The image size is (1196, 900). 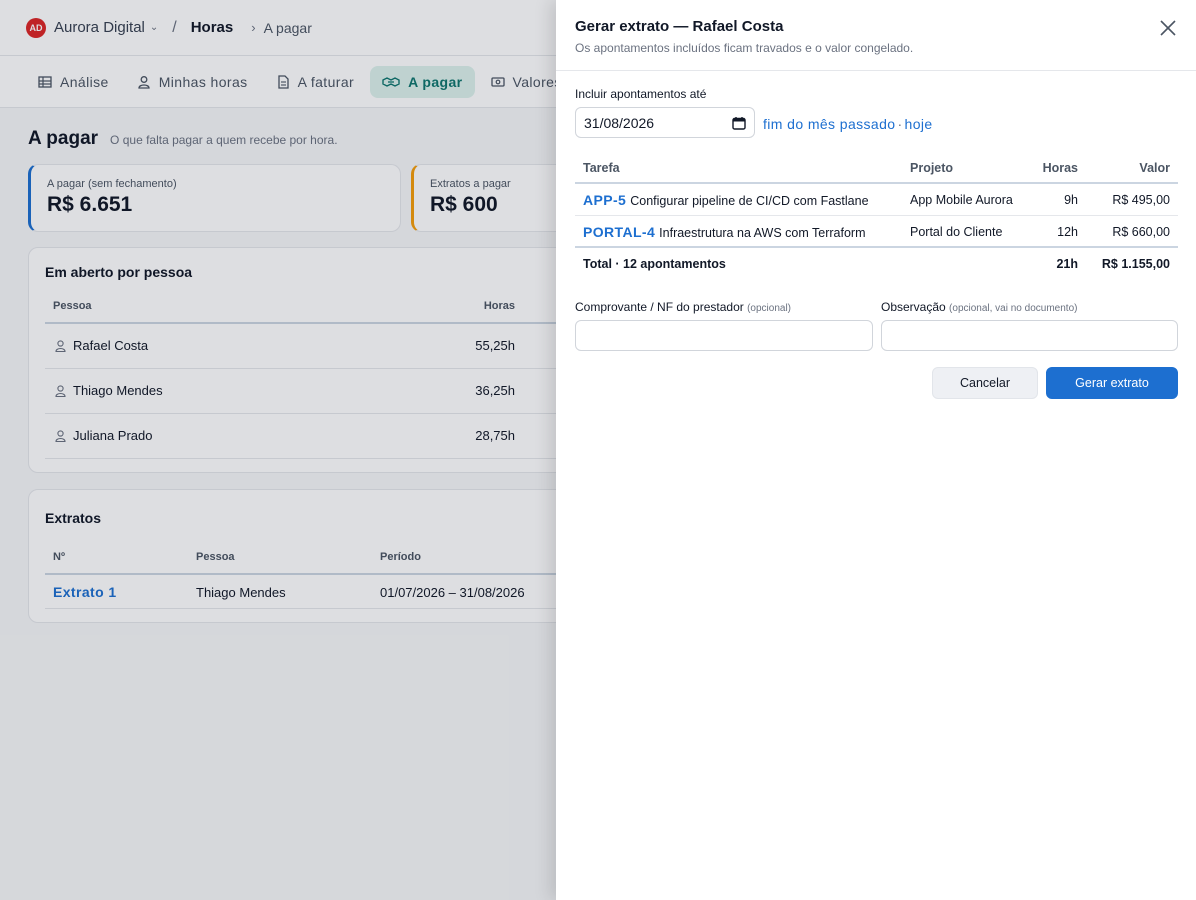 I want to click on today-link: hoje, so click(x=919, y=124).